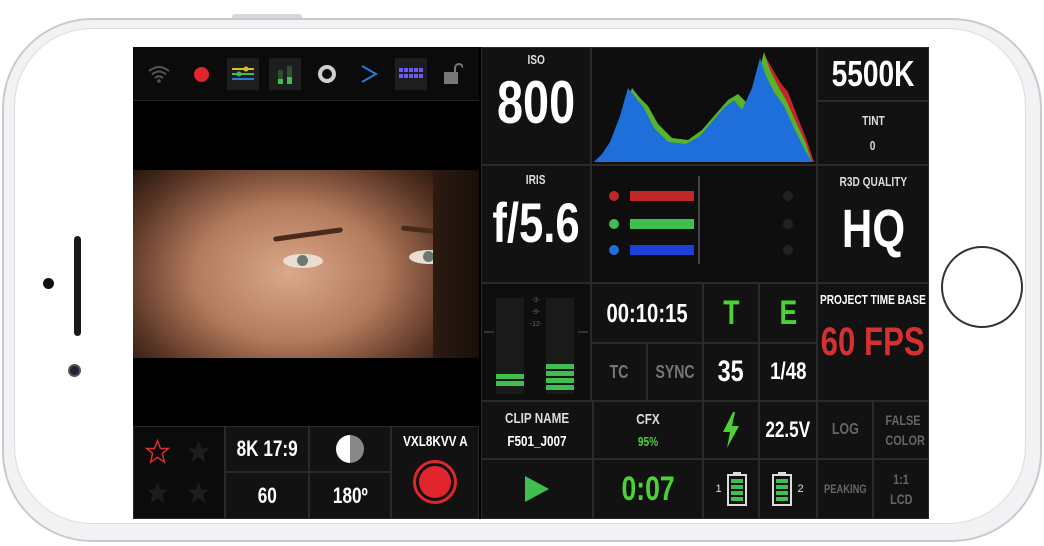 This screenshot has height=546, width=1044. What do you see at coordinates (905, 430) in the screenshot?
I see `false-color-label: FALSE COLOR` at bounding box center [905, 430].